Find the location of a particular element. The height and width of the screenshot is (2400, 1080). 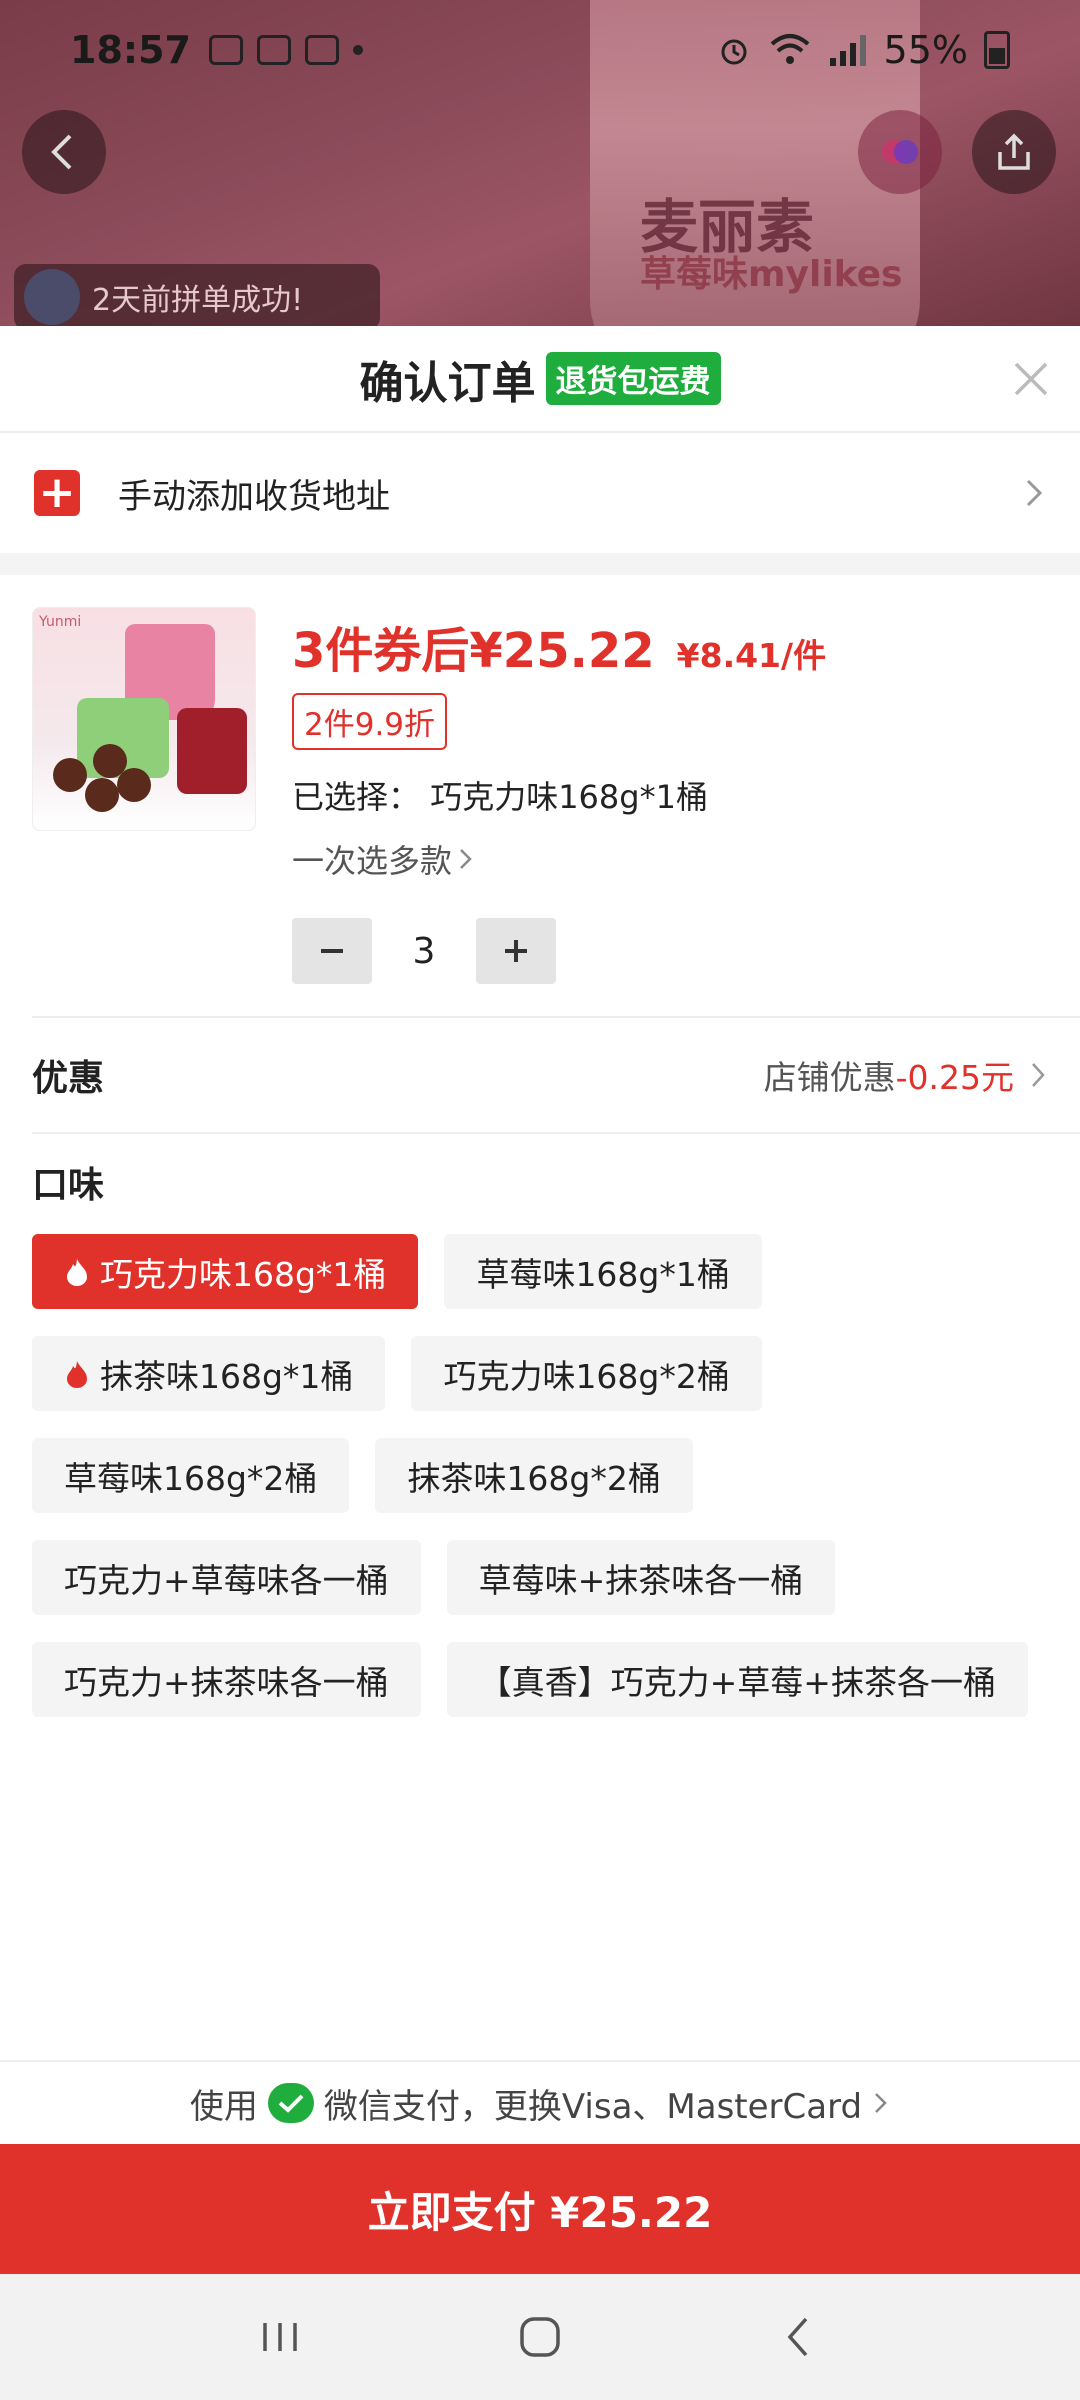

group-buy-notice: 2天前拼单成功! is located at coordinates (197, 297).